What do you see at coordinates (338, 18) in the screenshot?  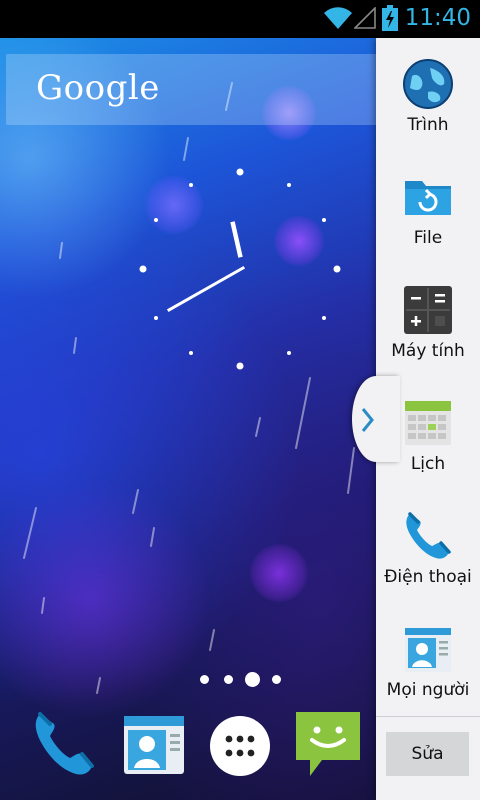 I see `wifi-icon` at bounding box center [338, 18].